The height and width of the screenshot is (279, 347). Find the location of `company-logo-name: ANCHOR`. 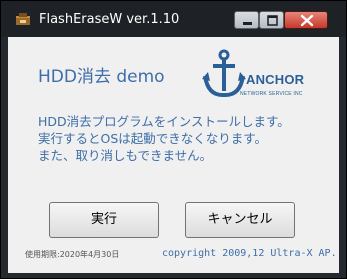

company-logo-name: ANCHOR is located at coordinates (275, 79).